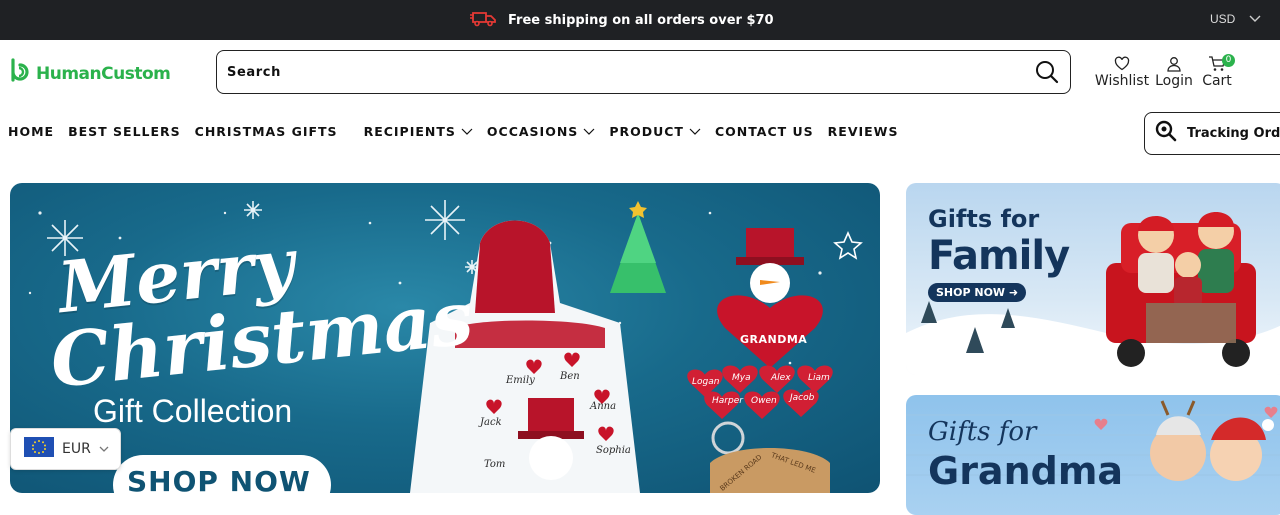 This screenshot has width=1280, height=515. Describe the element at coordinates (1174, 81) in the screenshot. I see `login-label: Login` at that location.